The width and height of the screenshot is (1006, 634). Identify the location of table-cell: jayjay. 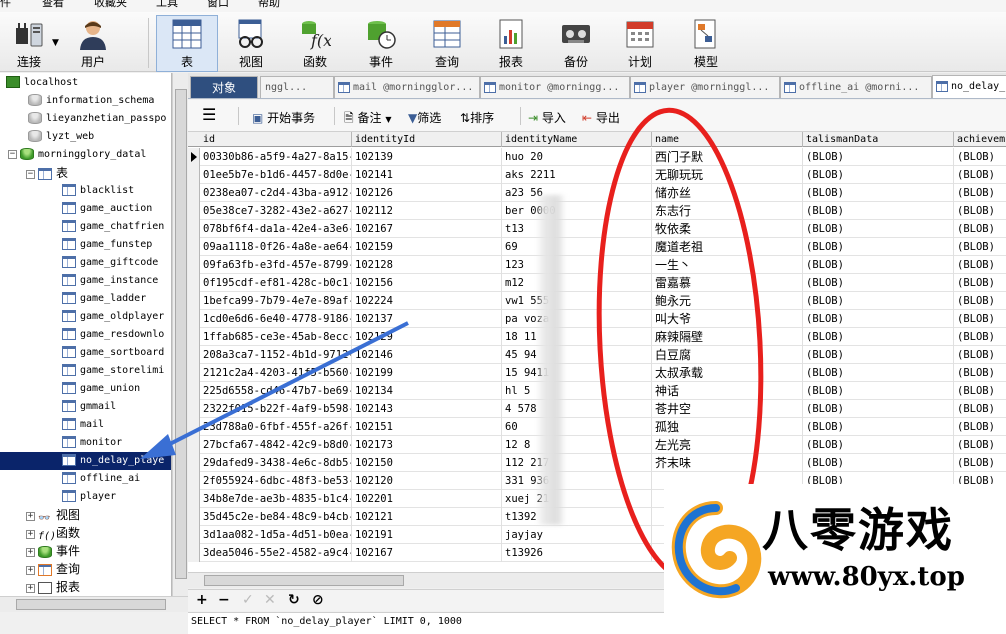
(577, 535).